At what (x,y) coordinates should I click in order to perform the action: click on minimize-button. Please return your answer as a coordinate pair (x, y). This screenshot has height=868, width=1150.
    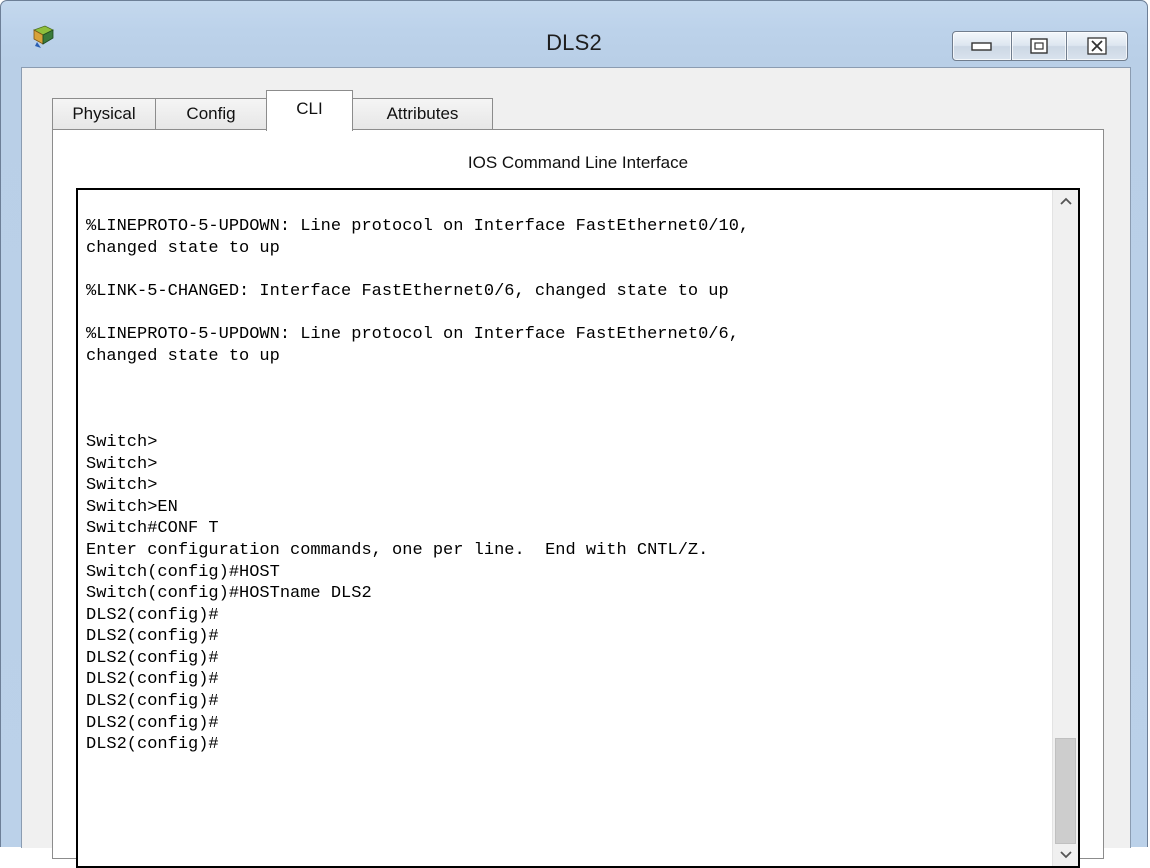
    Looking at the image, I should click on (982, 46).